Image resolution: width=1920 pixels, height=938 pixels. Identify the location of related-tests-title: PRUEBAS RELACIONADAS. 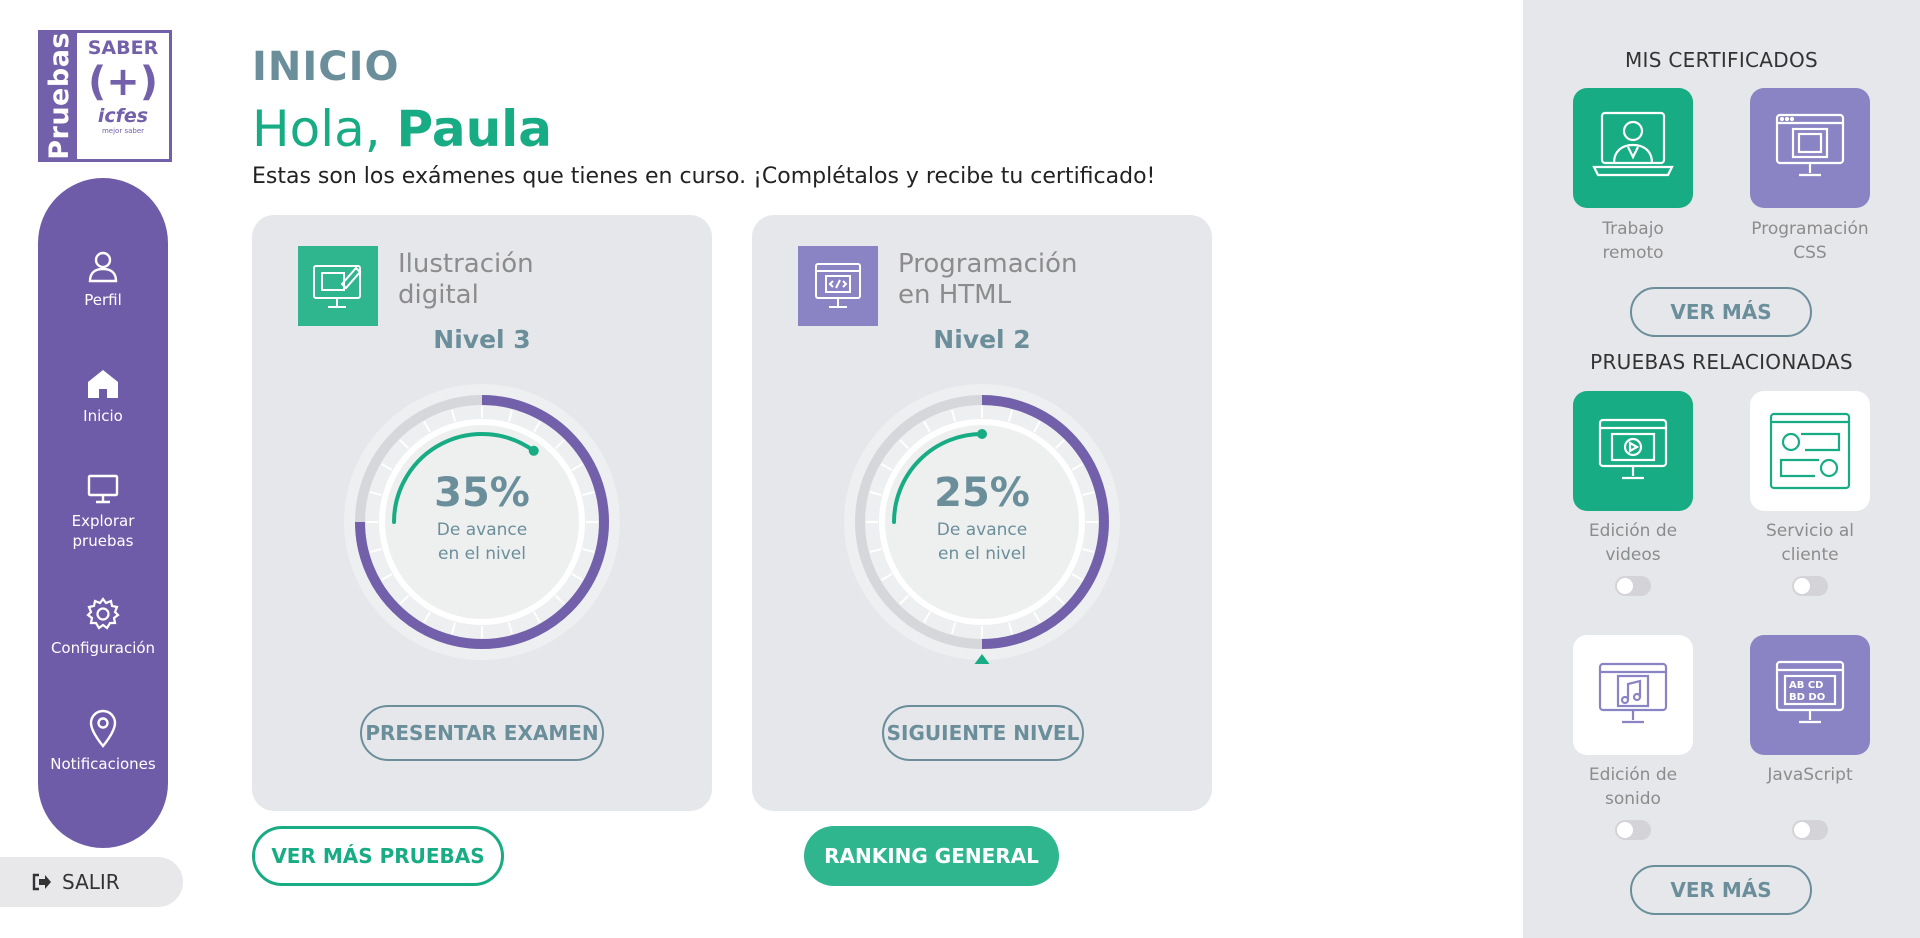
(1721, 362).